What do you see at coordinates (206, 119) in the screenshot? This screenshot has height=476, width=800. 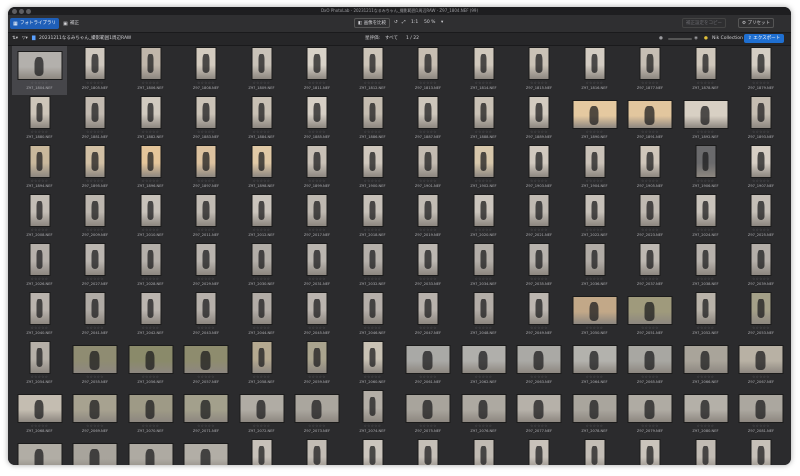 I see `photo-thumbnail-cell: ☆☆☆☆☆ Z97_1883.NEF` at bounding box center [206, 119].